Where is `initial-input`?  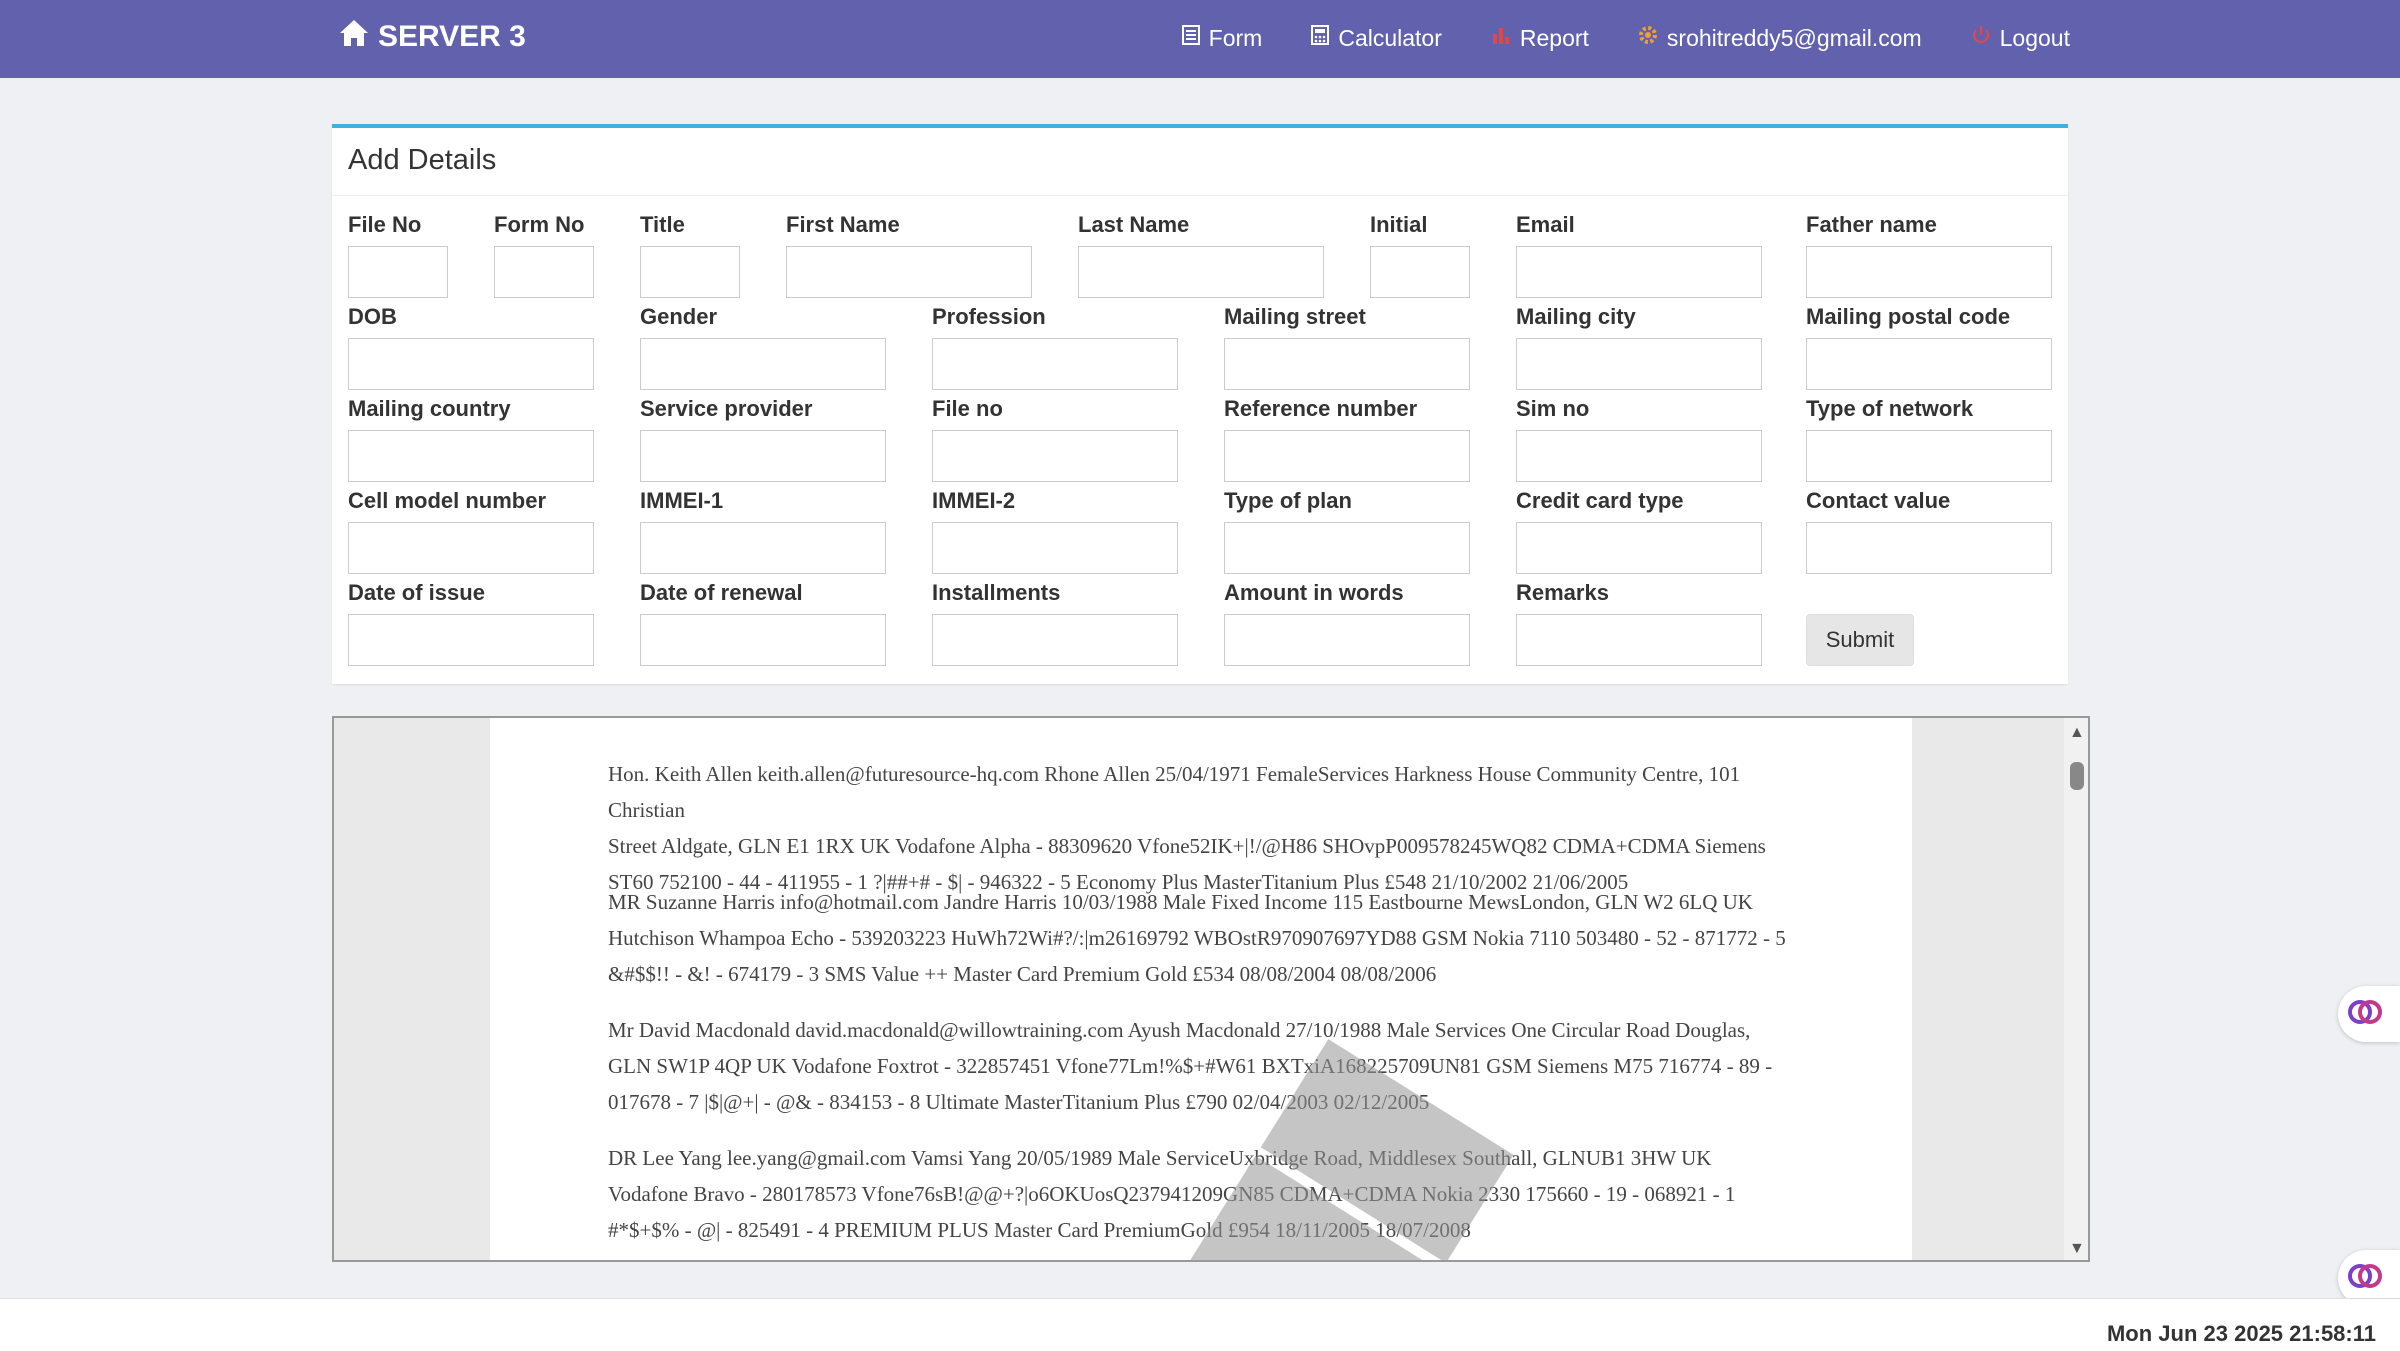
initial-input is located at coordinates (1420, 272).